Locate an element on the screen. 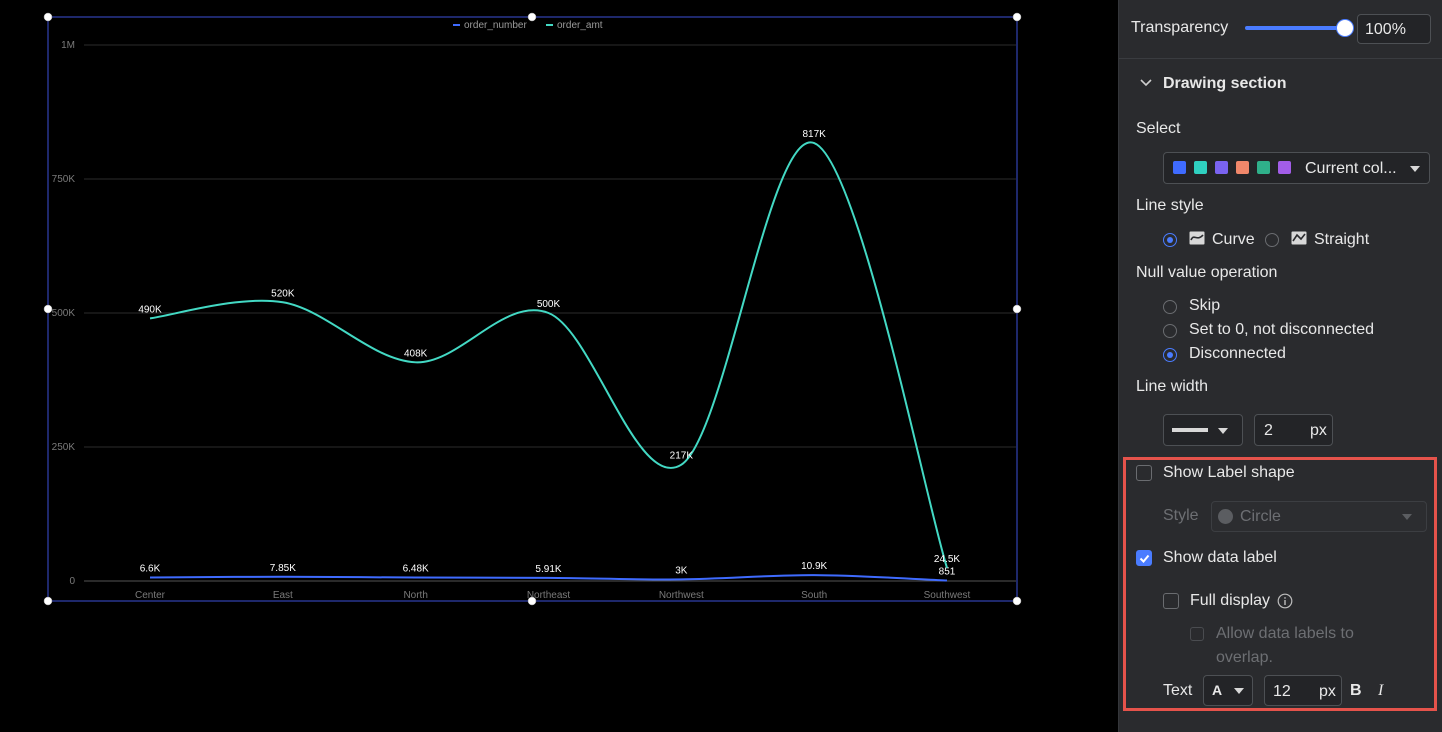 This screenshot has width=1442, height=732. straight-label: Straight is located at coordinates (1342, 239).